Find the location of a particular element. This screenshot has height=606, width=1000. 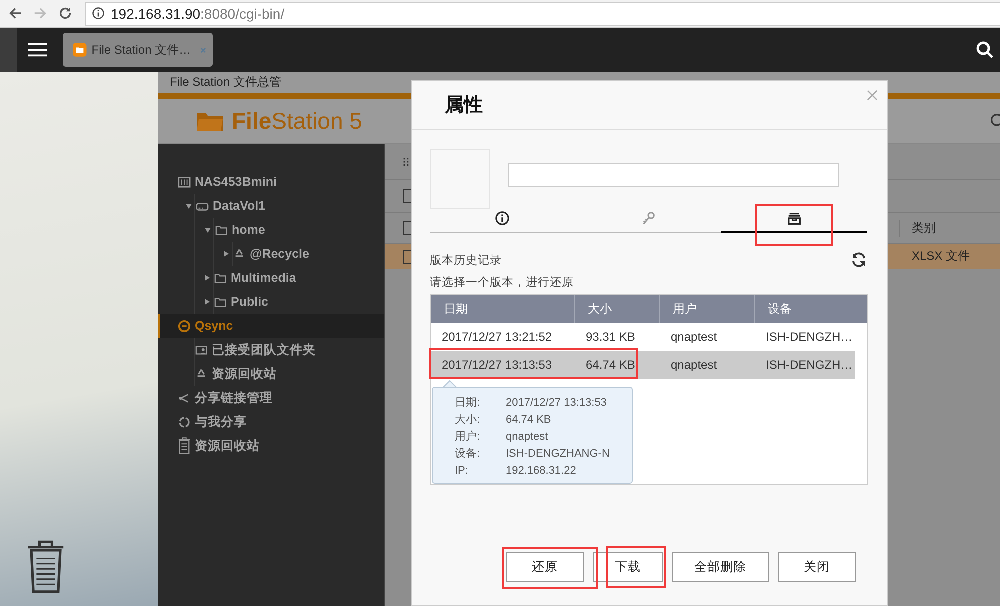

reload-icon is located at coordinates (65, 13).